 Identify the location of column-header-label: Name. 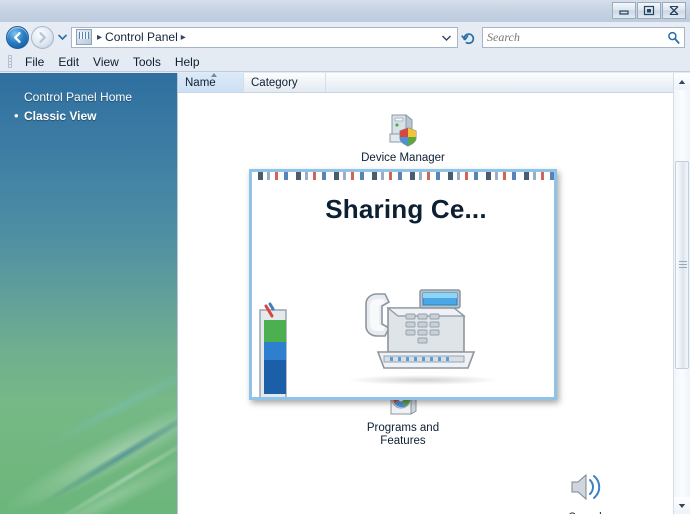
(200, 82).